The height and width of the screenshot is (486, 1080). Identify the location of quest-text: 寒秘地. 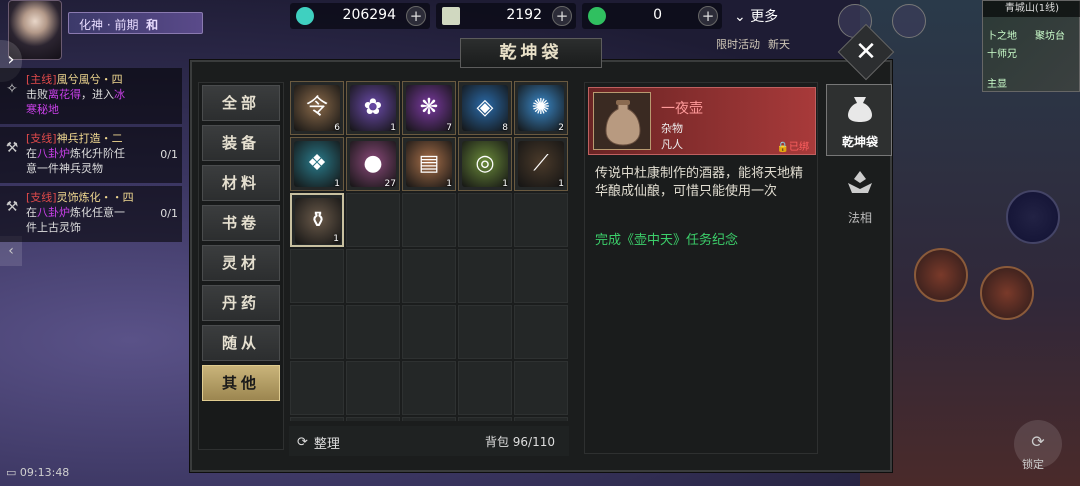
(42, 109).